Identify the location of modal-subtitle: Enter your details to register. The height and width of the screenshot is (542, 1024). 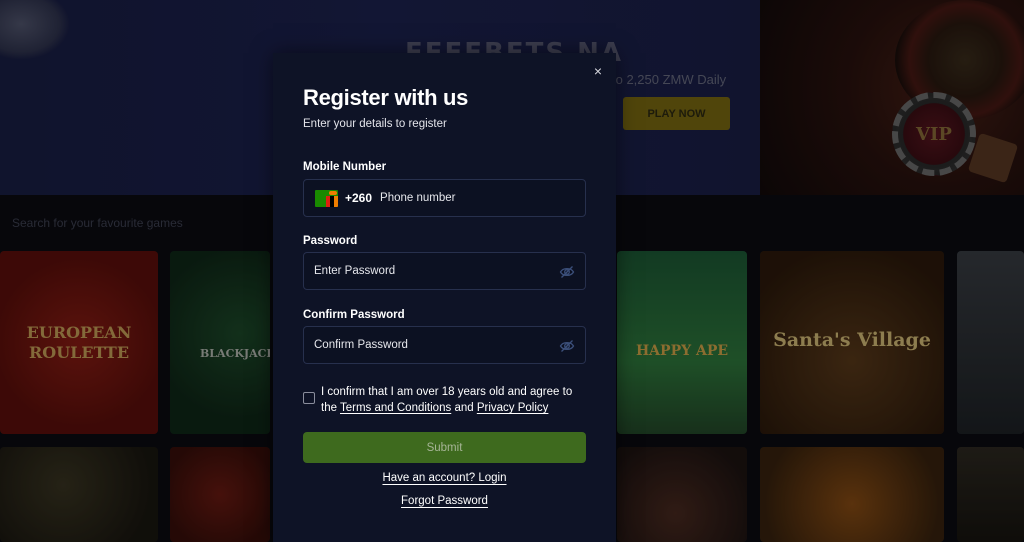
(375, 124).